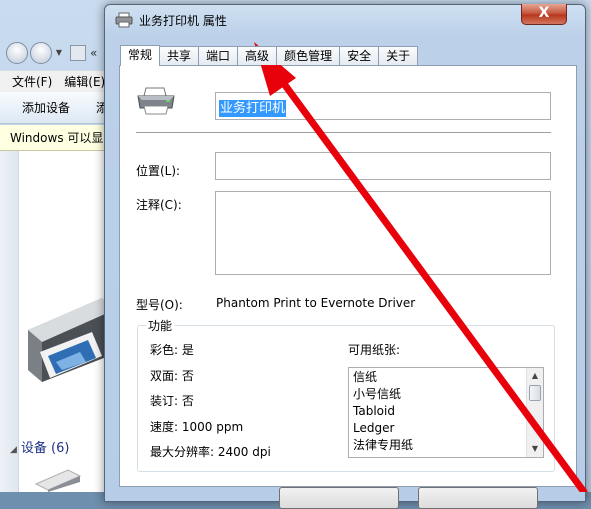  What do you see at coordinates (60, 81) in the screenshot?
I see `menu-bar: 文件(F) 编辑(E)` at bounding box center [60, 81].